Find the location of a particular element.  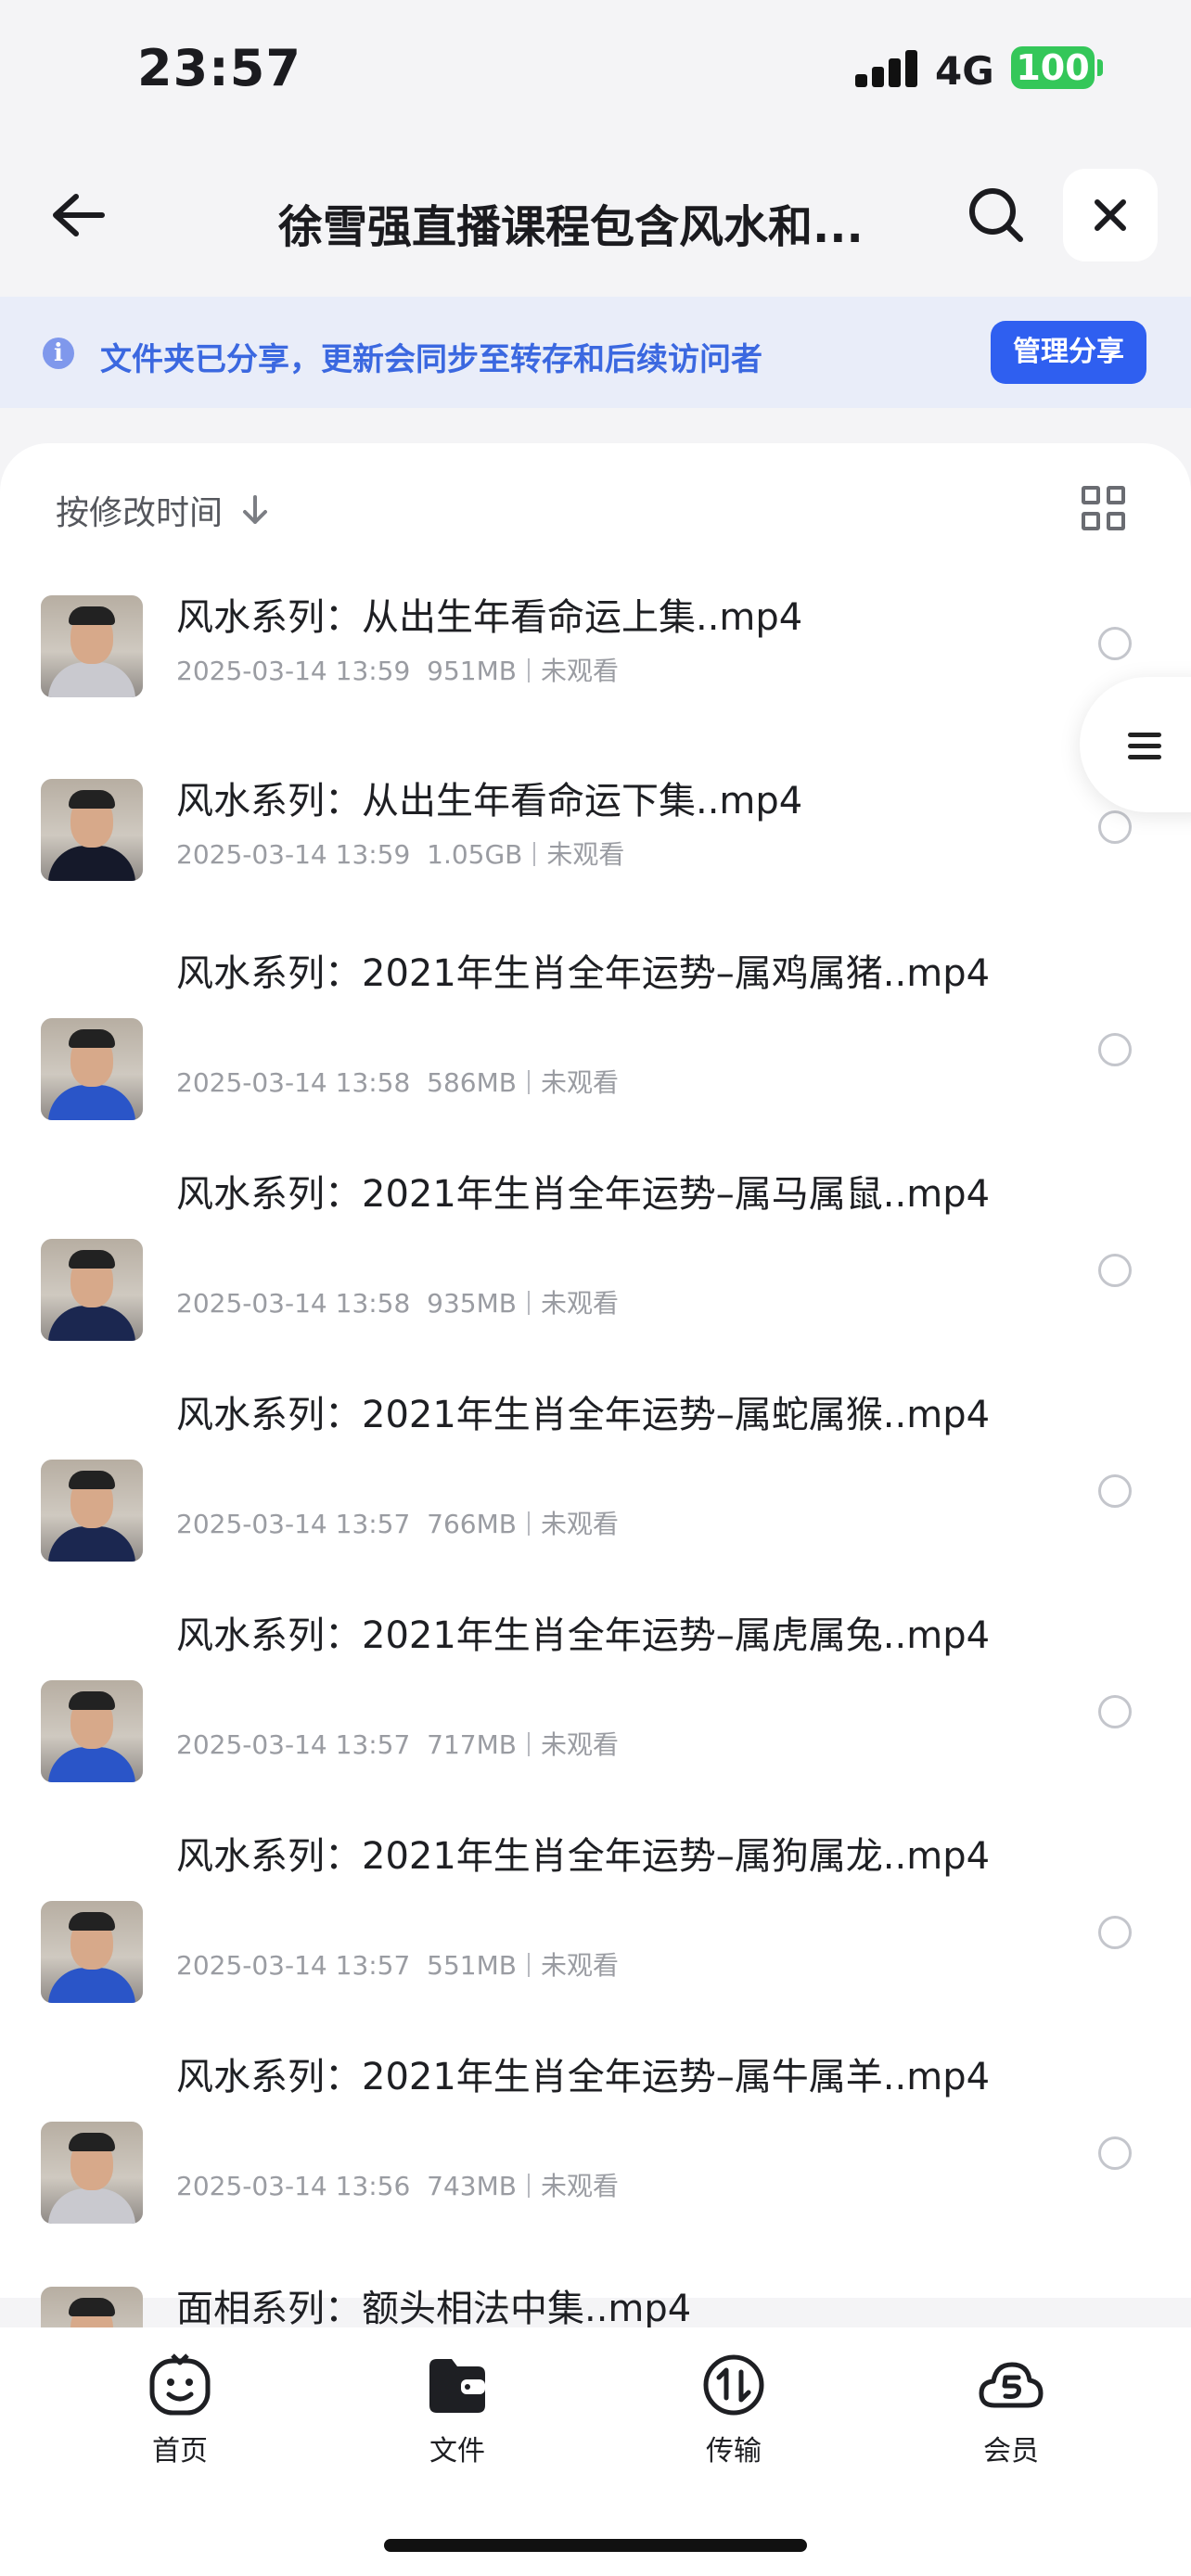

close-icon is located at coordinates (1110, 215).